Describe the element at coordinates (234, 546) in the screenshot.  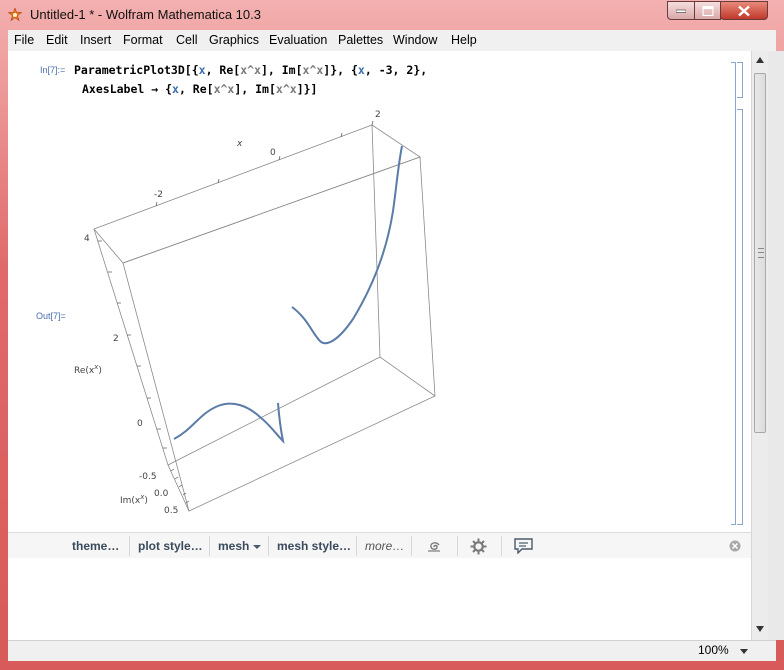
I see `mesh-label: mesh` at that location.